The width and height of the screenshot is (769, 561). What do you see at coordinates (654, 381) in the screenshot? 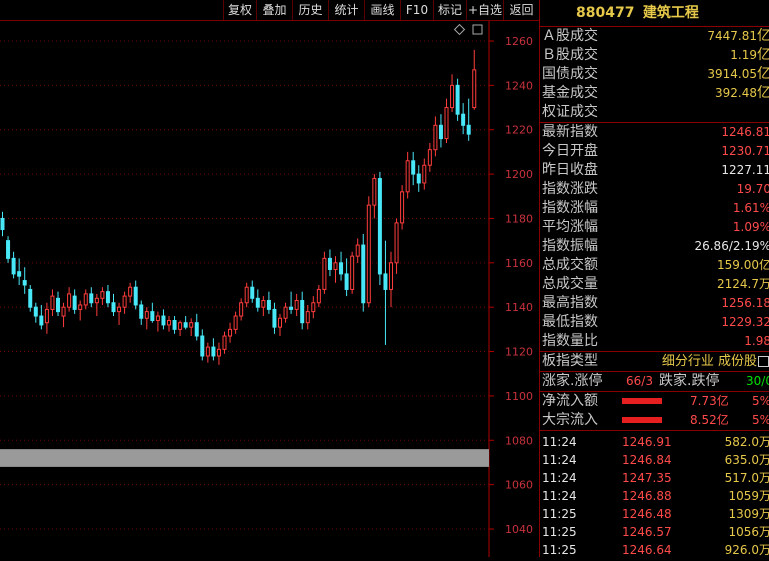
I see `updown-row: 涨家.涨停 66/3 跌家.跌停 30/0` at bounding box center [654, 381].